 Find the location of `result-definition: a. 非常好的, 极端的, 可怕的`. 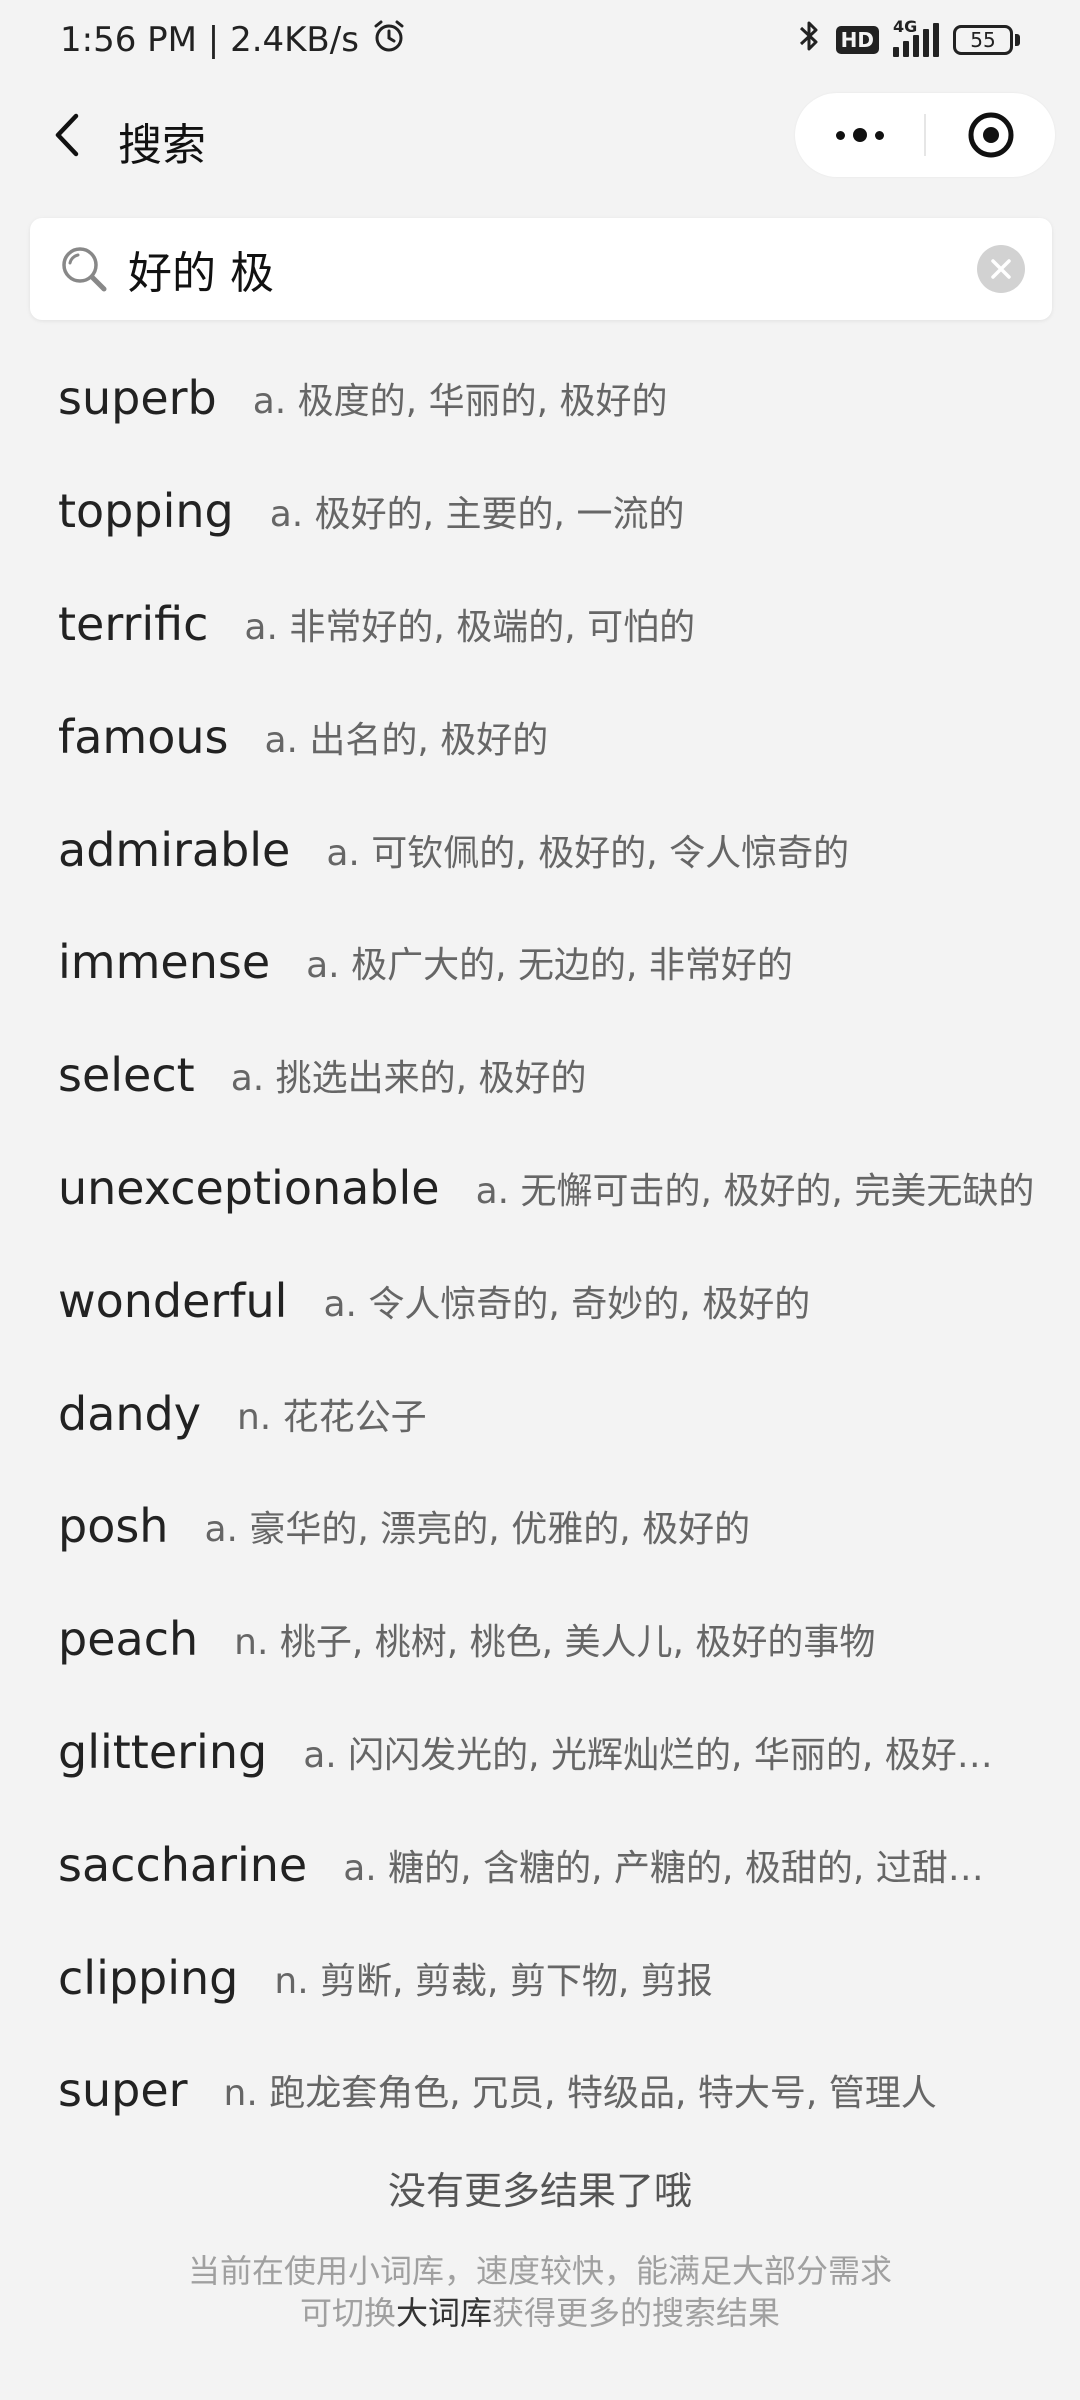

result-definition: a. 非常好的, 极端的, 可怕的 is located at coordinates (470, 627).